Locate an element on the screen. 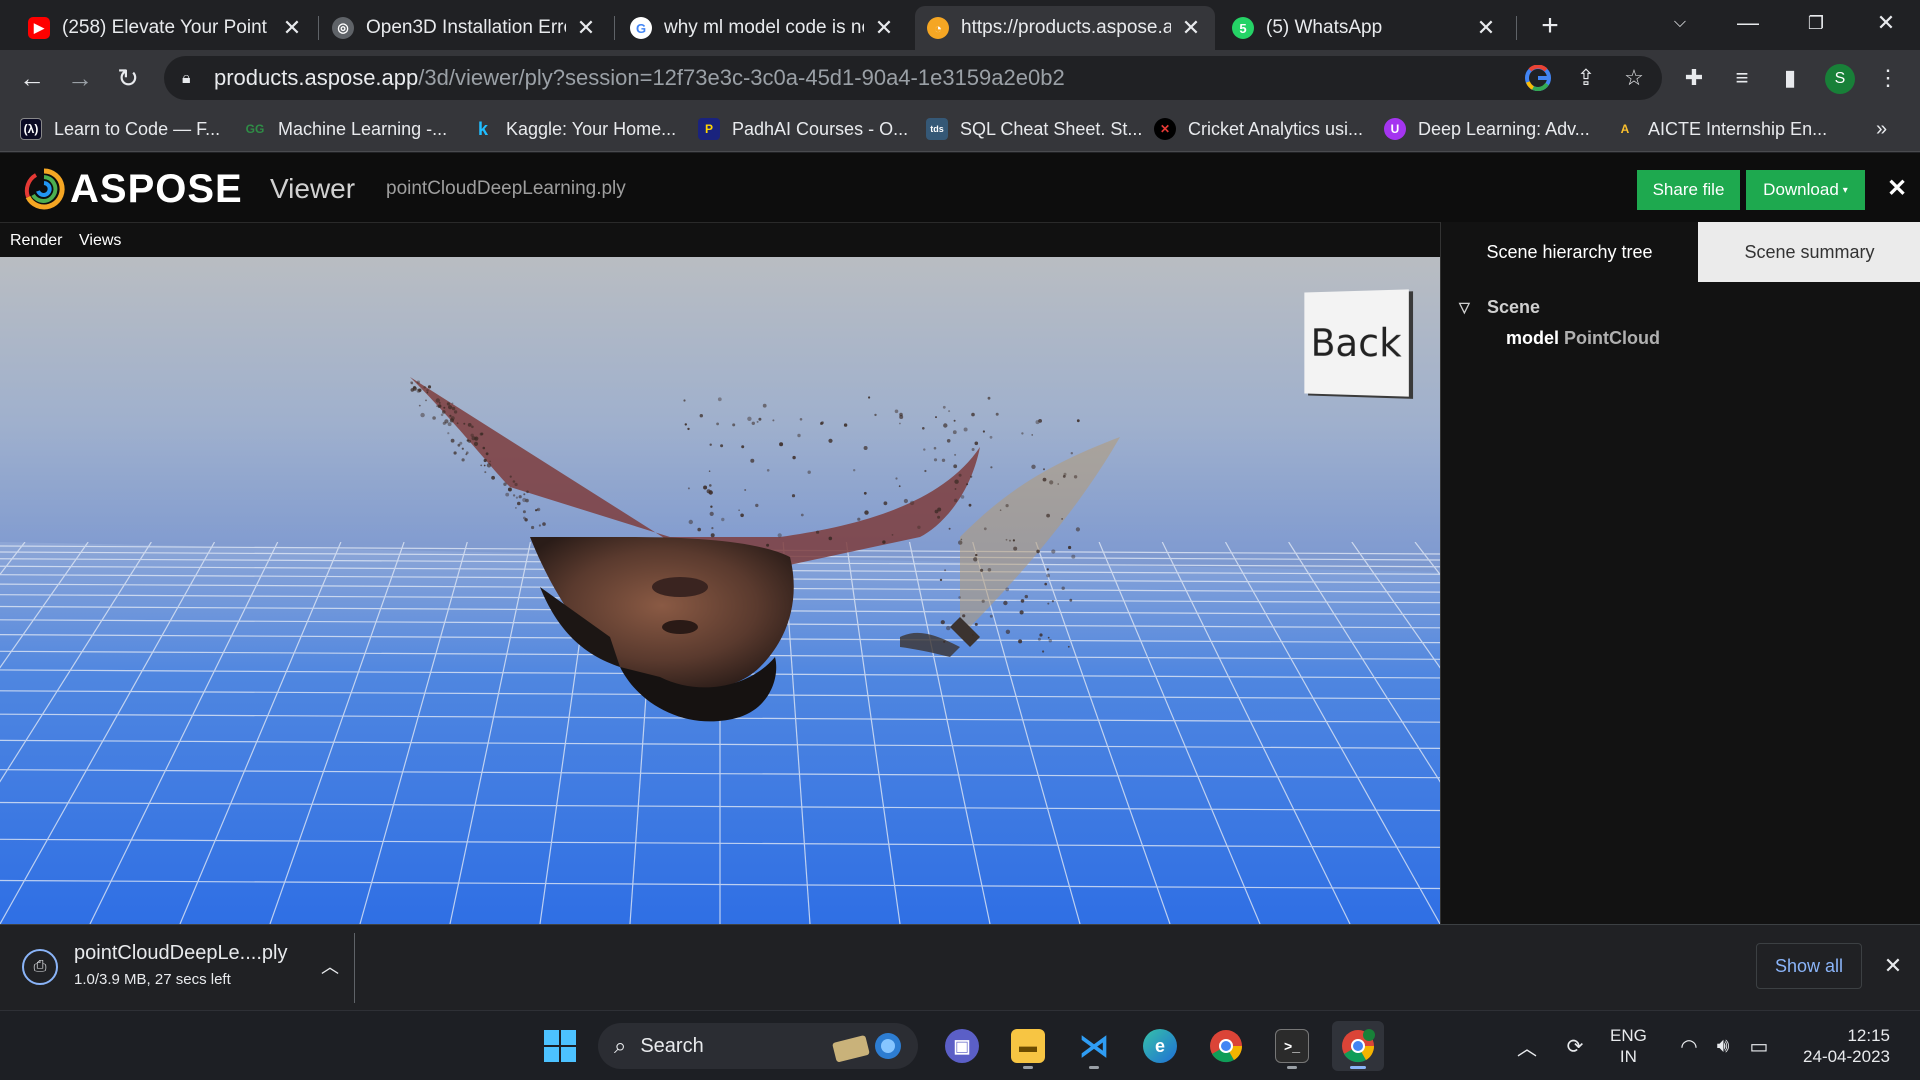 This screenshot has width=1920, height=1080. browser-tab-open3d: ◎ Open3D Installation Error. ✕ is located at coordinates (465, 28).